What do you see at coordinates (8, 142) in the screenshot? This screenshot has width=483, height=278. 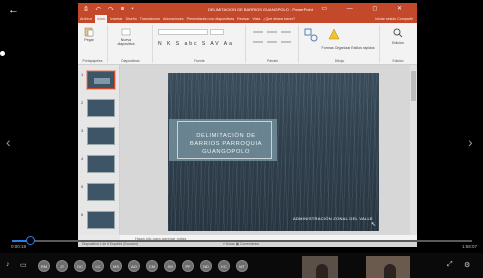 I see `previous-icon: ‹` at bounding box center [8, 142].